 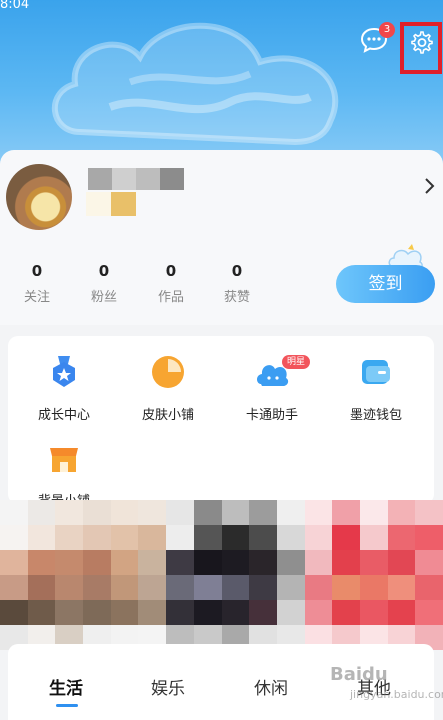 I want to click on avatar, so click(x=39, y=197).